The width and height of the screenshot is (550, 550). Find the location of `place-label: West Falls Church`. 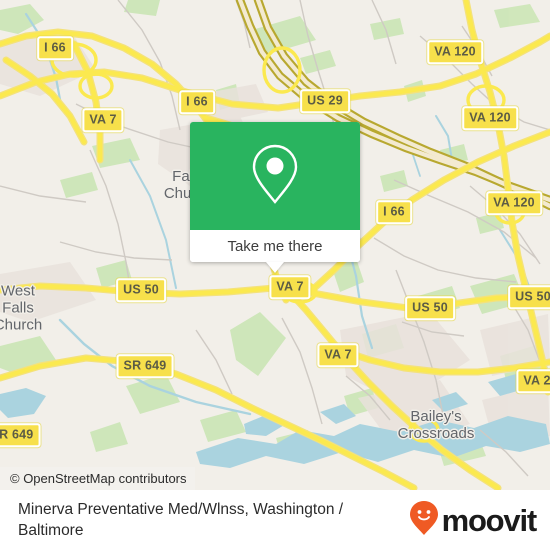

place-label: West Falls Church is located at coordinates (21, 308).